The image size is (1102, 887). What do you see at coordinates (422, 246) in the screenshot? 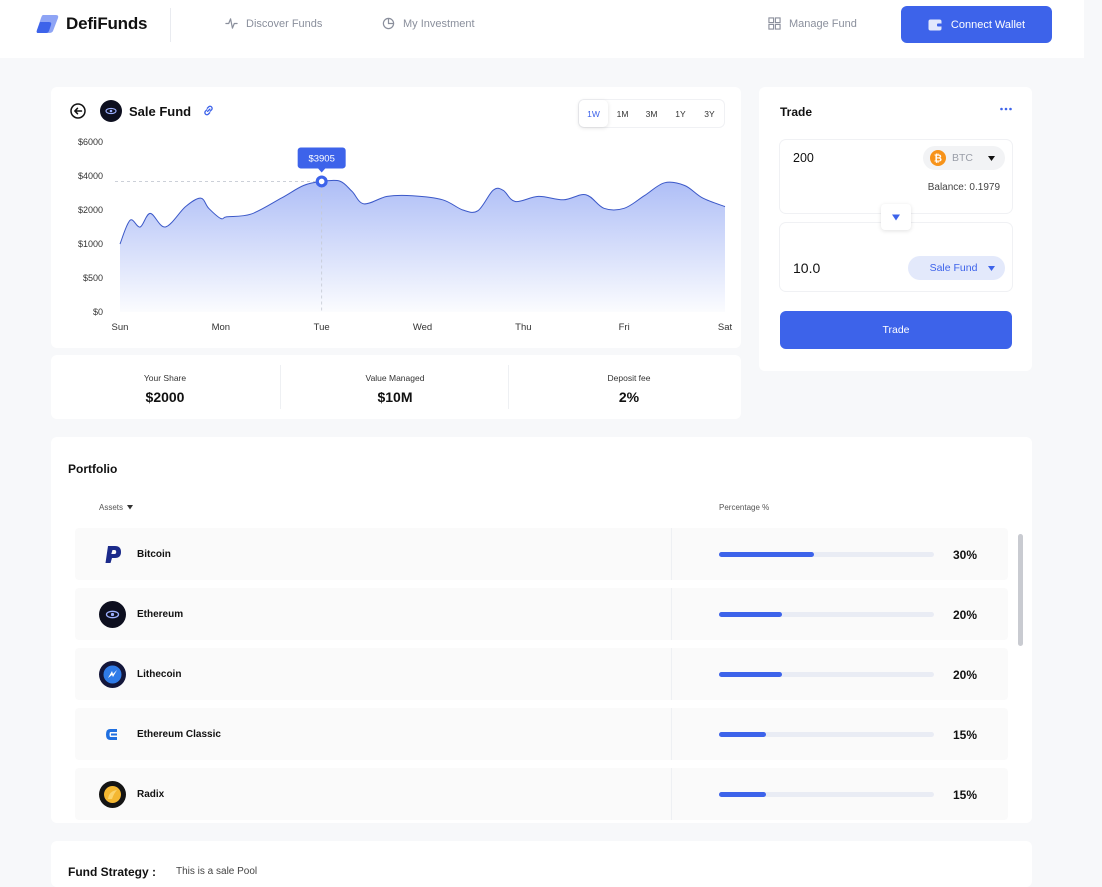
I see `chart-area-fill` at bounding box center [422, 246].